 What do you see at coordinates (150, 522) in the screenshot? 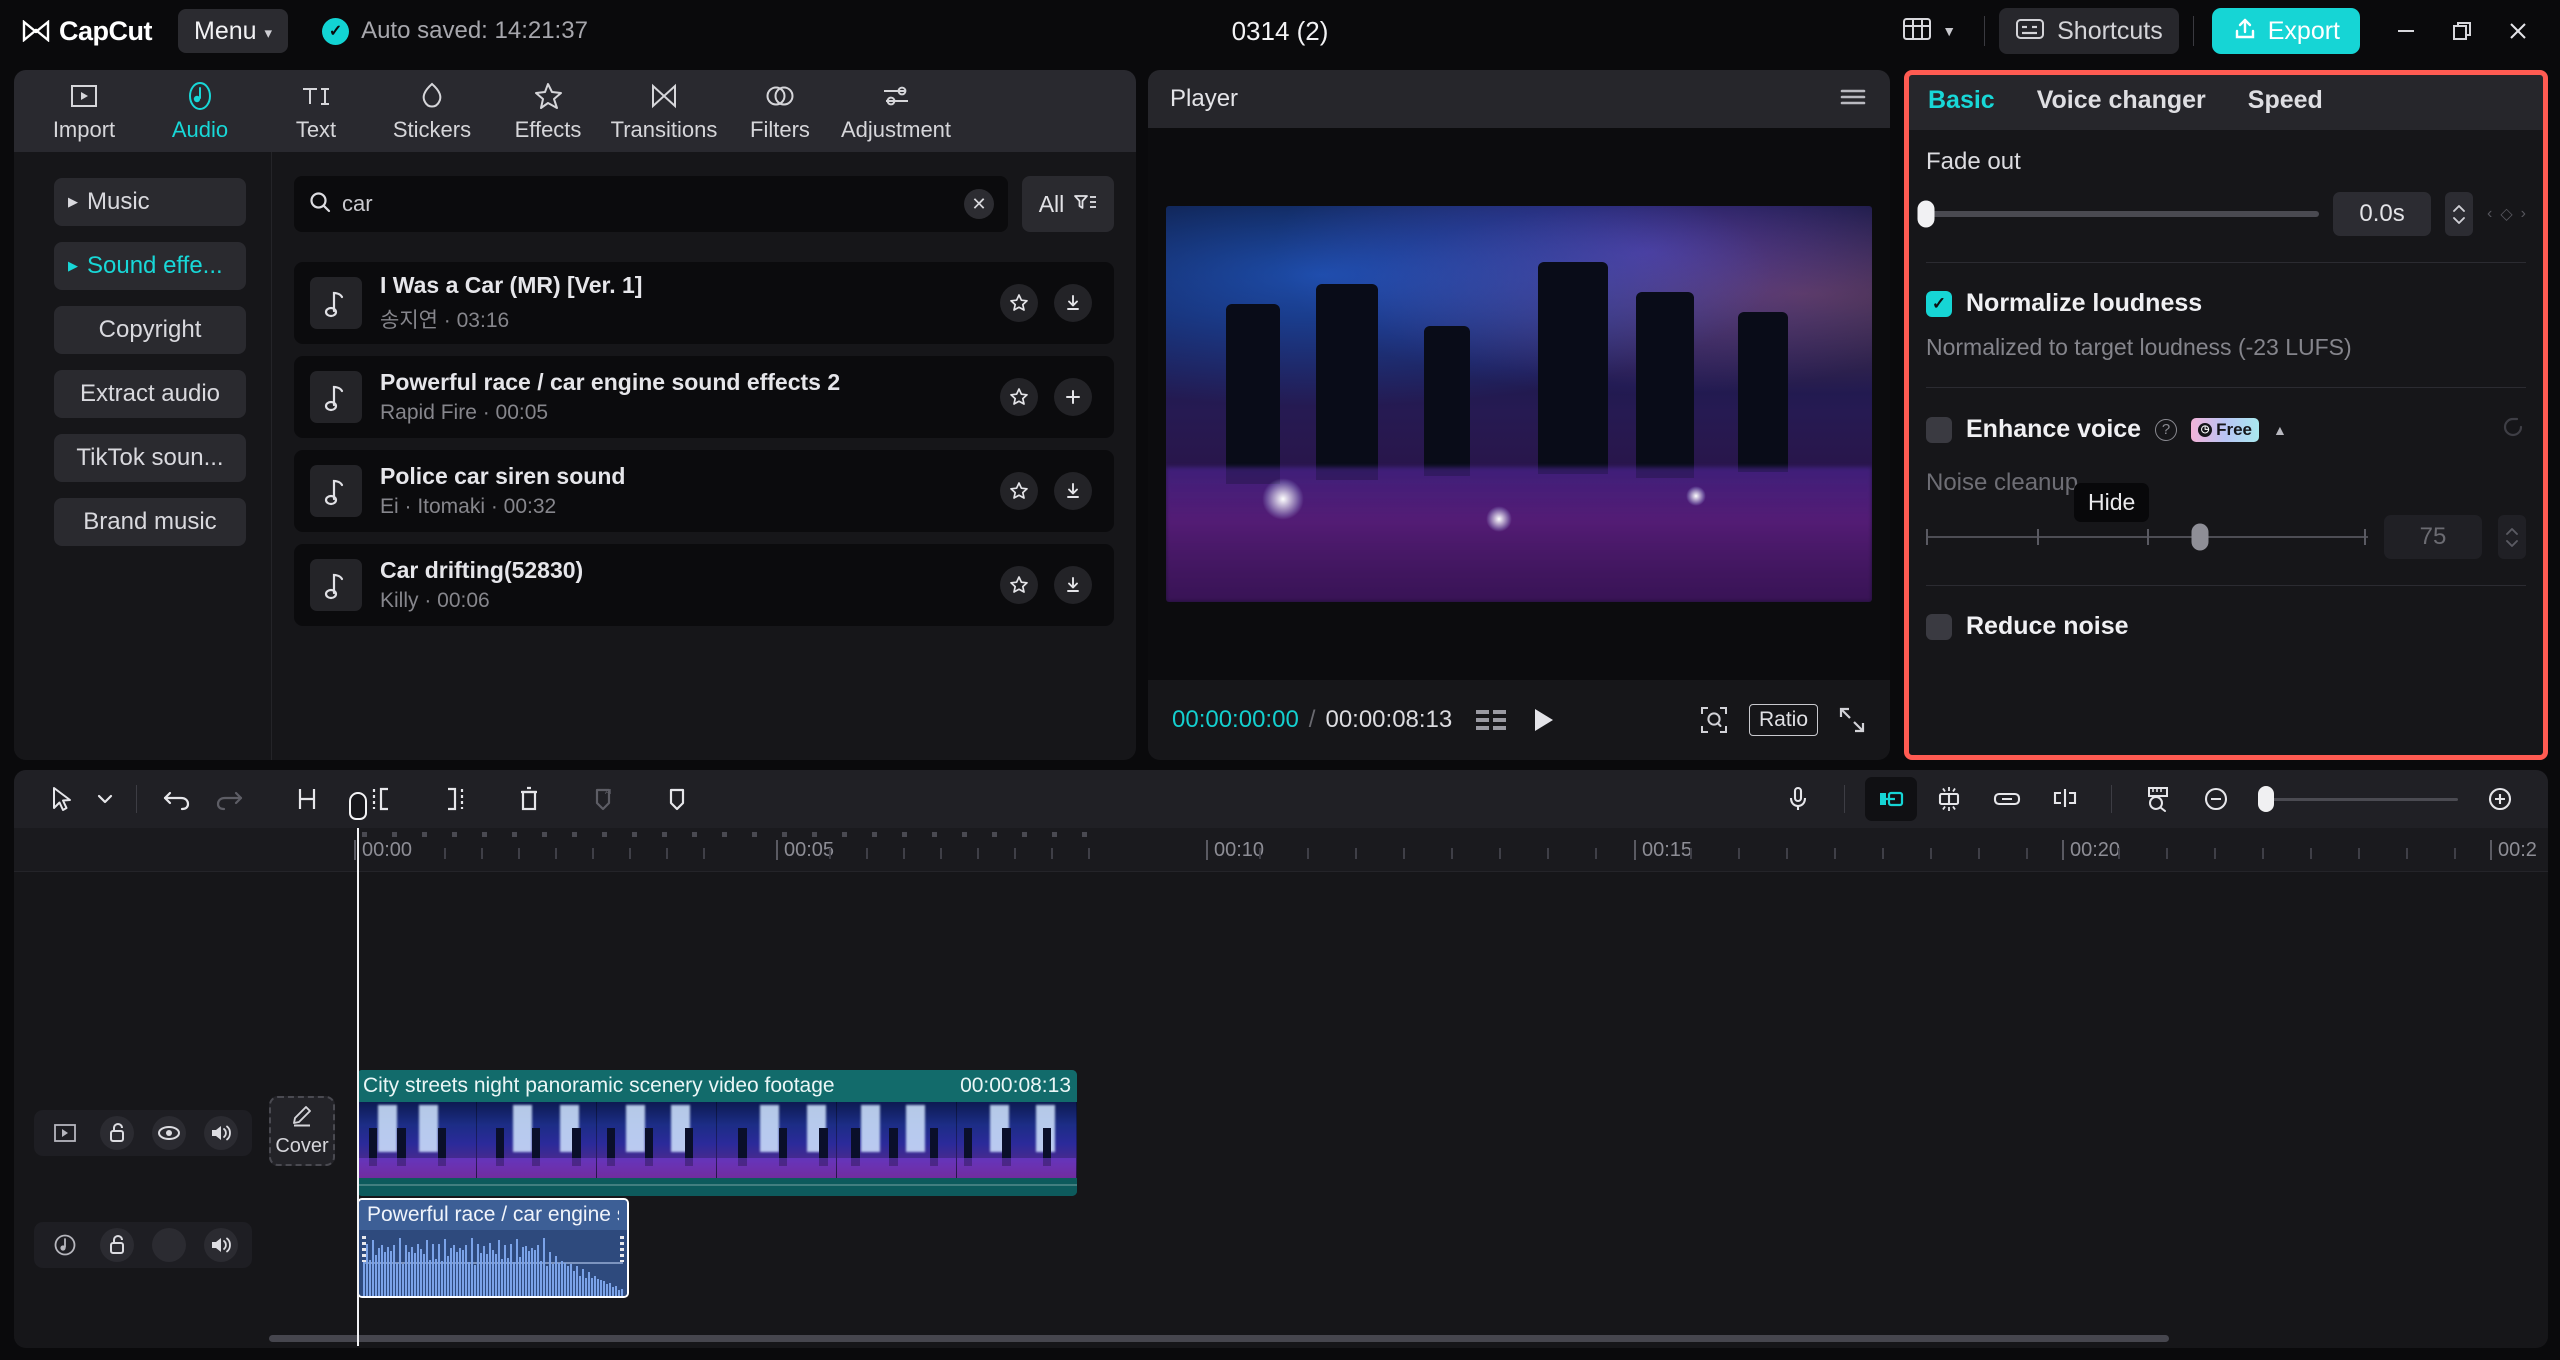
I see `category-item-brand-music: Brand music` at bounding box center [150, 522].